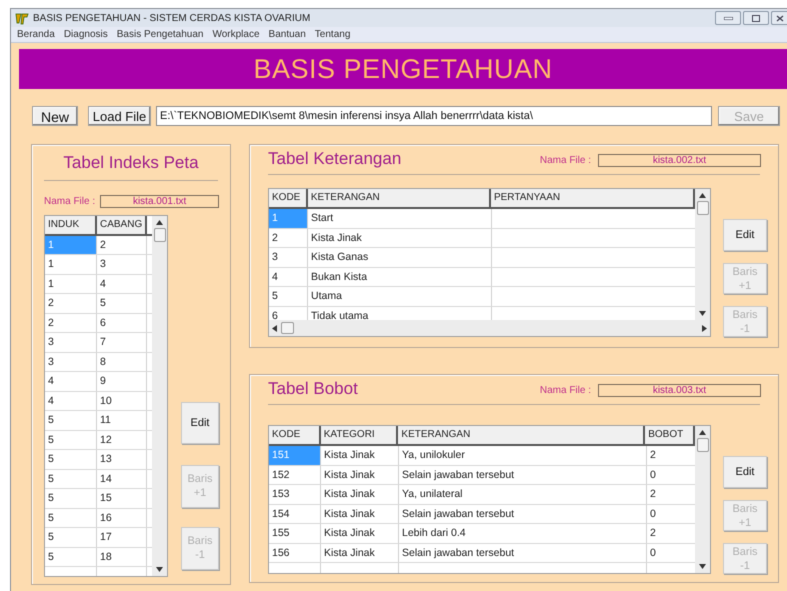 Image resolution: width=787 pixels, height=591 pixels. I want to click on column-header: BOBOT, so click(670, 435).